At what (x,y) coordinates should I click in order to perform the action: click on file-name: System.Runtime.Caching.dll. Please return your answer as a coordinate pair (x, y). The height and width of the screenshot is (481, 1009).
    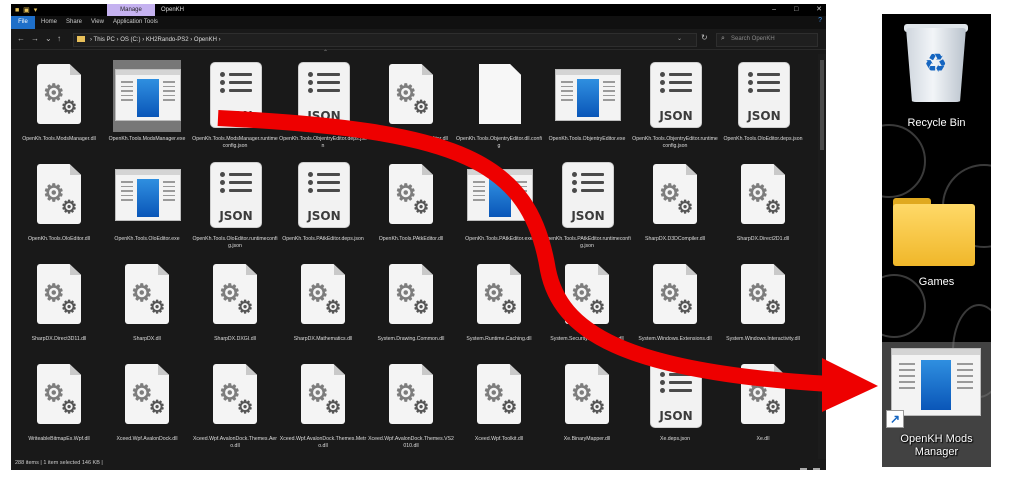
    Looking at the image, I should click on (499, 339).